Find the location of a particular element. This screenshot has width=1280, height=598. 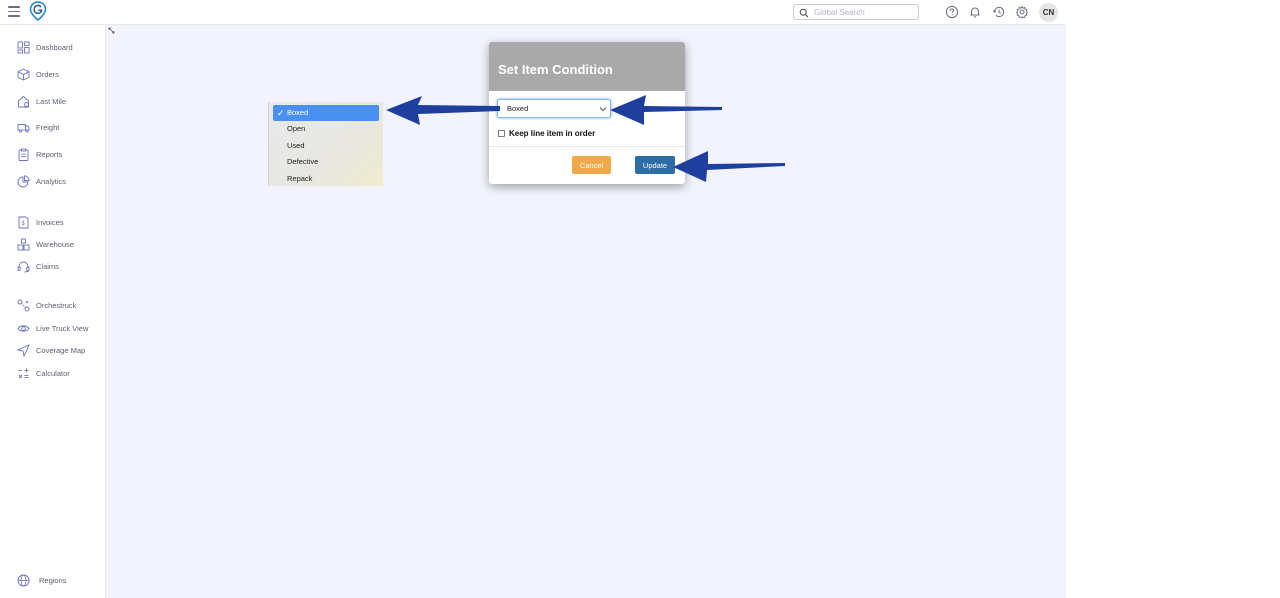

sidebar-item-label: Last Mile is located at coordinates (51, 101).